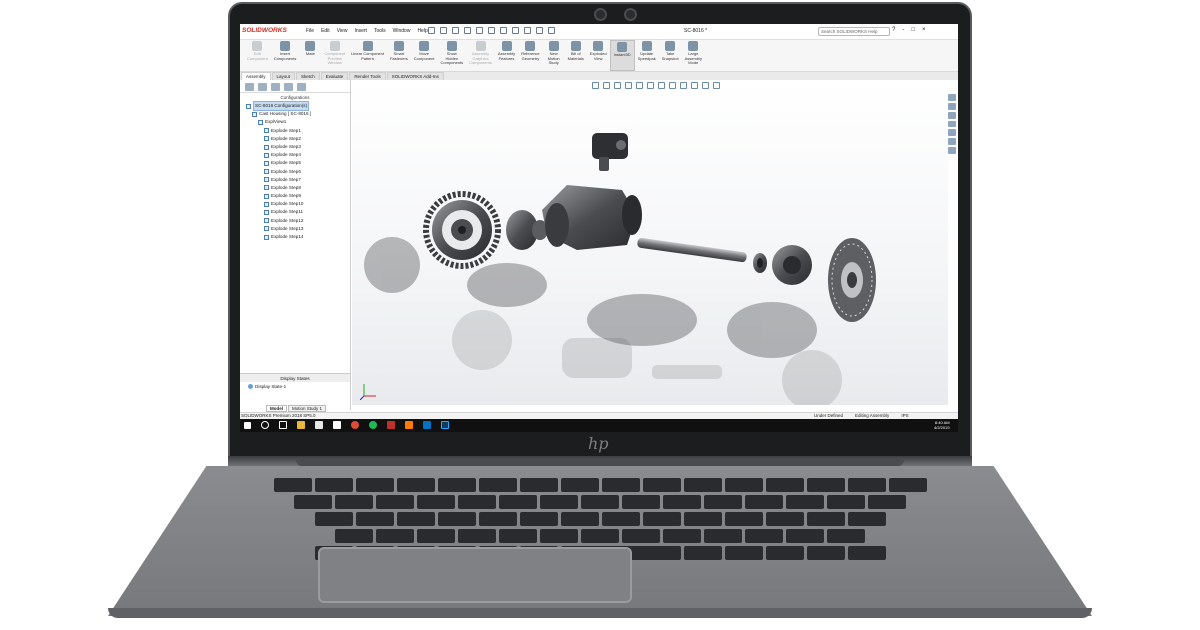 The height and width of the screenshot is (630, 1200). I want to click on photoshop-icon, so click(445, 425).